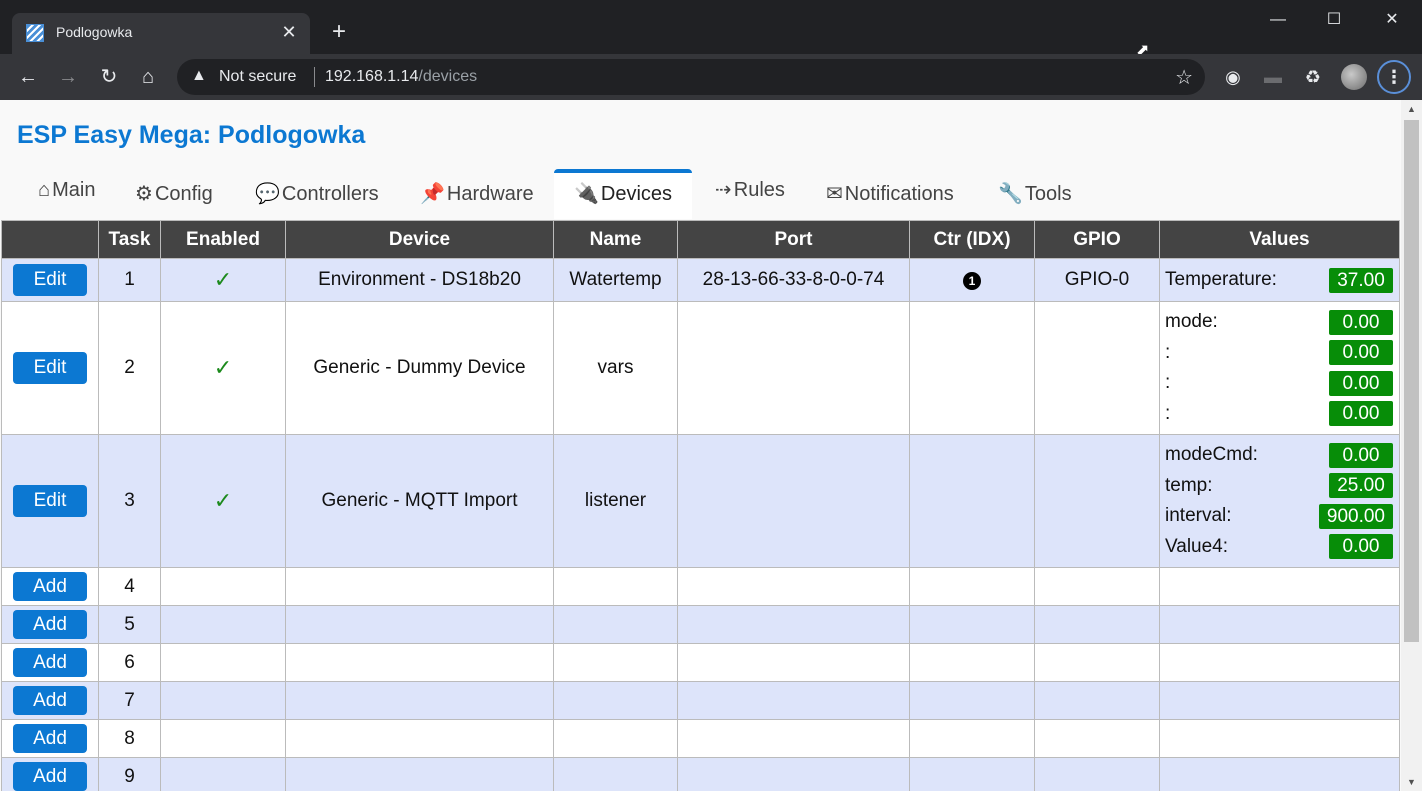  I want to click on table-row: Add 9, so click(700, 774).